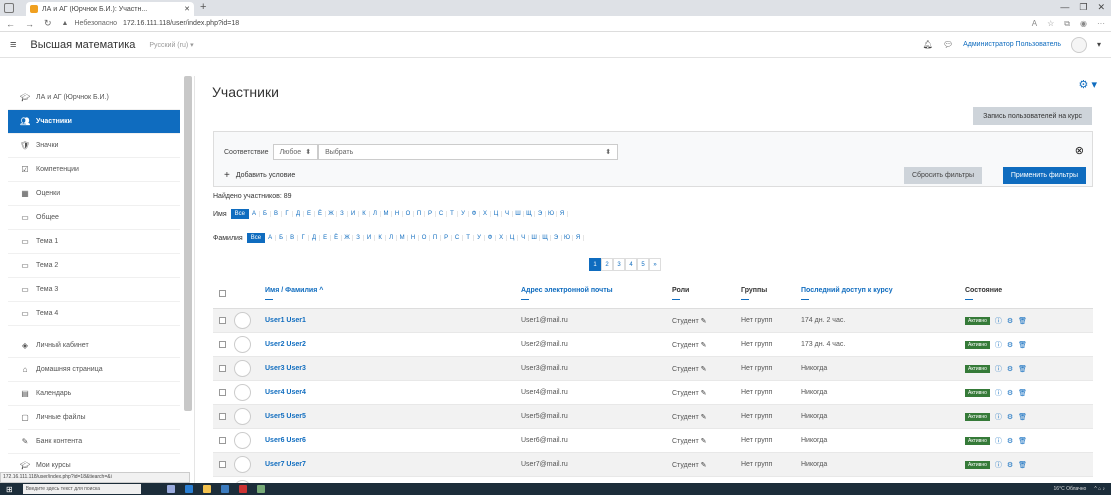  I want to click on enrol-users-button: Запись пользователей на курс, so click(1032, 116).